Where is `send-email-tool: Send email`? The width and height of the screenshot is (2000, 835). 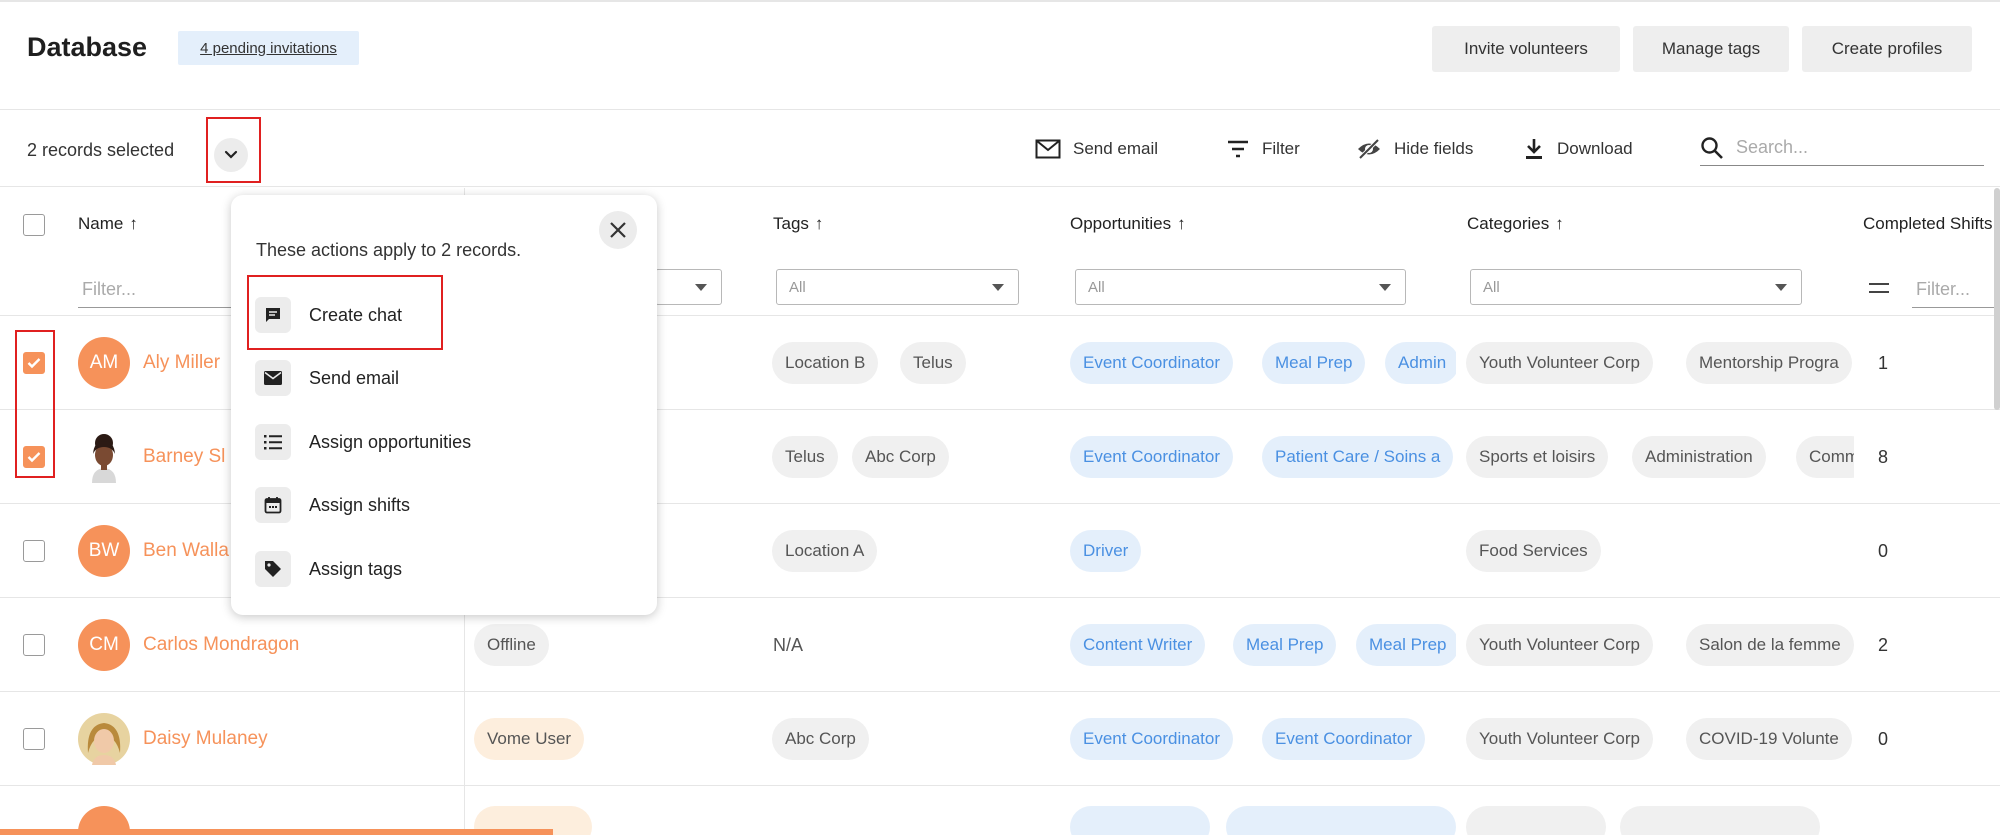 send-email-tool: Send email is located at coordinates (1096, 149).